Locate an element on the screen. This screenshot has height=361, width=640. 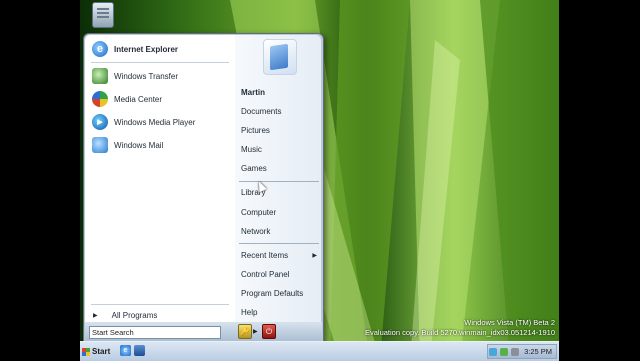
system-tray: 3:25 PM is located at coordinates (522, 351).